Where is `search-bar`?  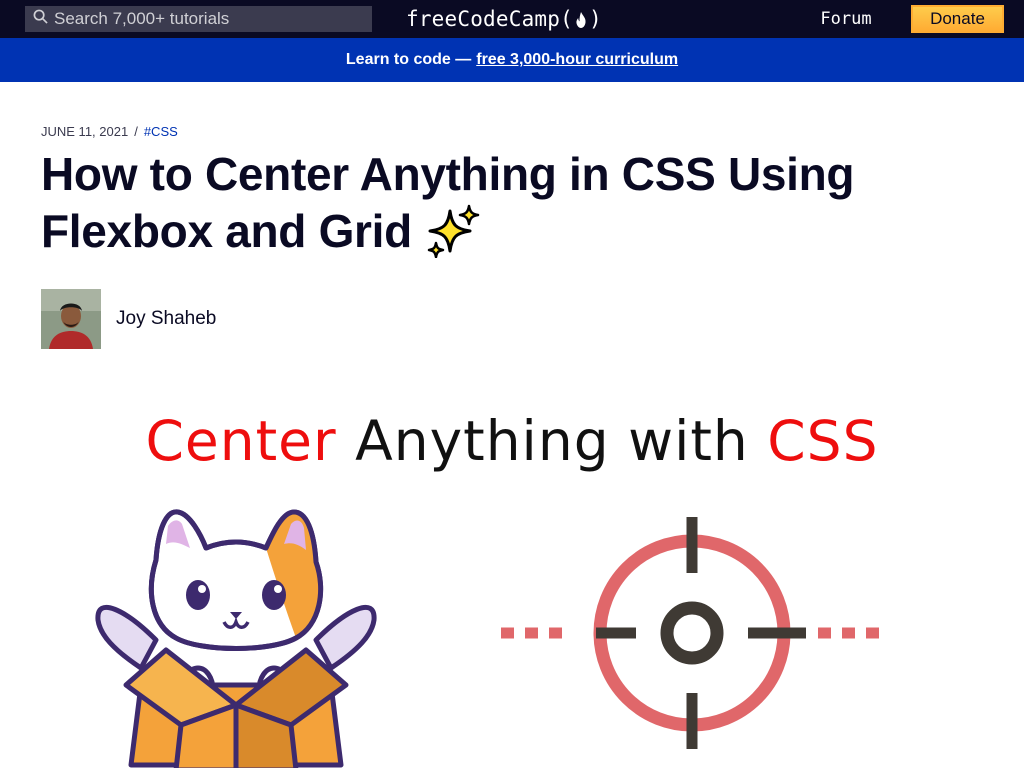
search-bar is located at coordinates (198, 19).